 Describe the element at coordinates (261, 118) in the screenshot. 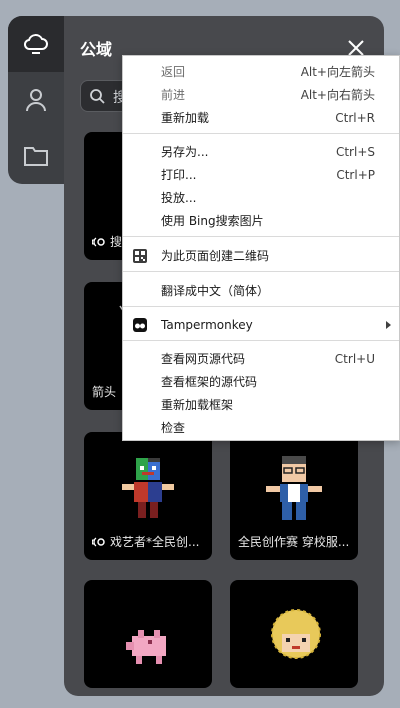

I see `menu-item-reload: 重新加载 Ctrl+R` at that location.